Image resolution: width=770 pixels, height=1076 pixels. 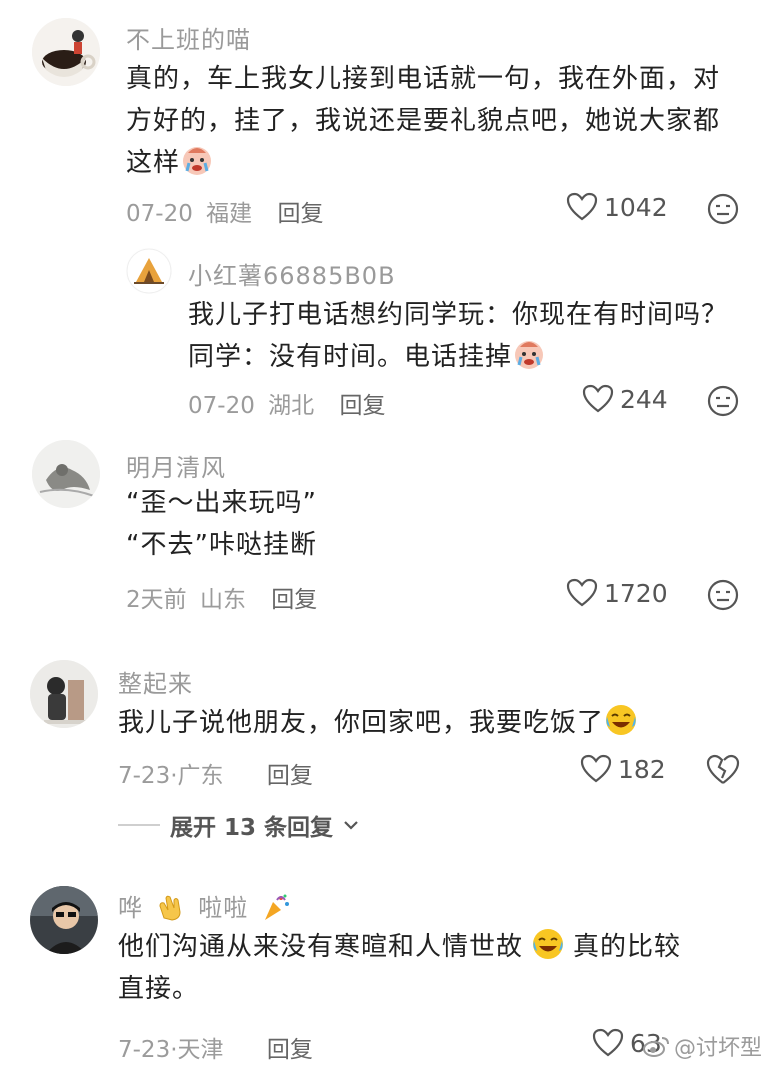 I want to click on comment-line-text: 同学：没有时间。电话挂掉, so click(x=350, y=357).